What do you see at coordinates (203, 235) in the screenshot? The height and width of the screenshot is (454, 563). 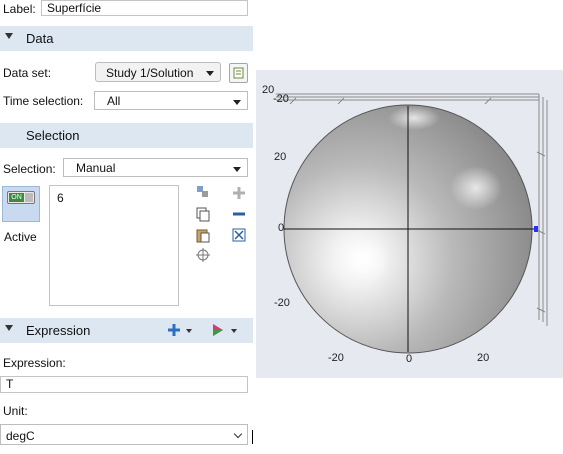 I see `paste-selection-icon` at bounding box center [203, 235].